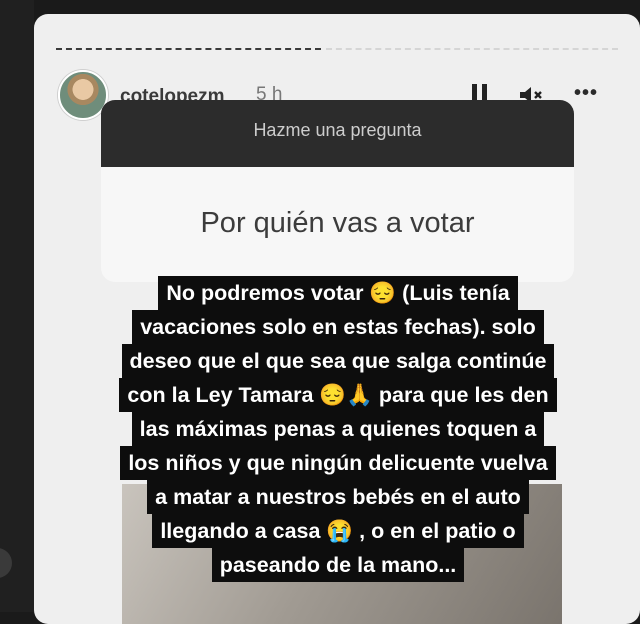  What do you see at coordinates (337, 49) in the screenshot?
I see `story-progress-bar` at bounding box center [337, 49].